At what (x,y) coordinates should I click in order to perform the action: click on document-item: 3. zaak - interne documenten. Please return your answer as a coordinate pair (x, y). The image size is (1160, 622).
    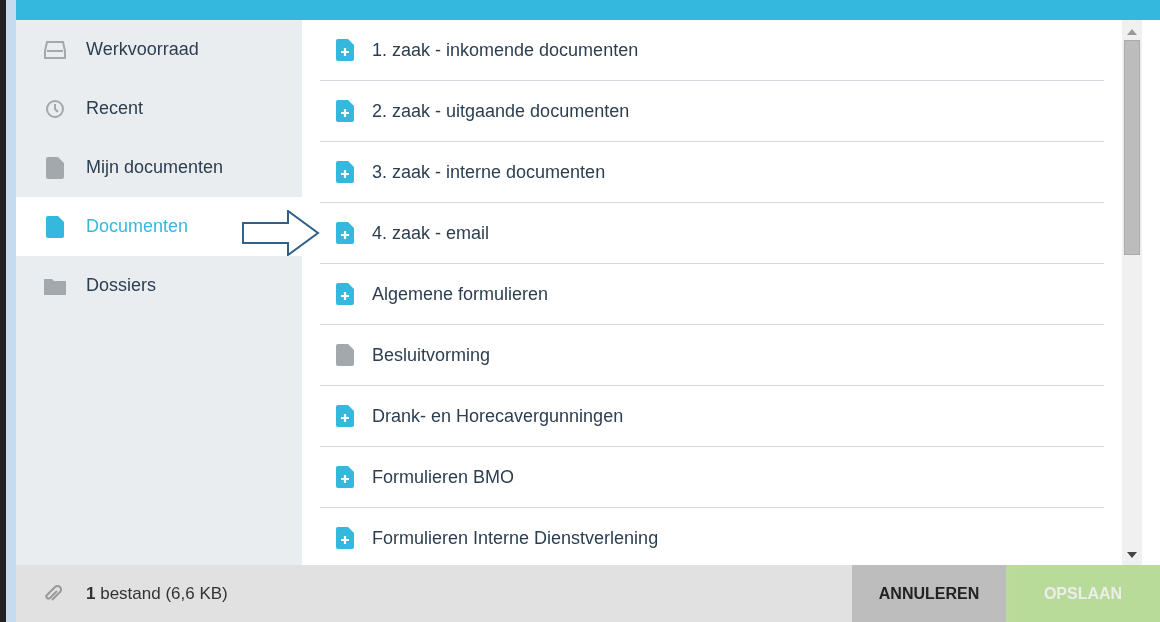
    Looking at the image, I should click on (712, 172).